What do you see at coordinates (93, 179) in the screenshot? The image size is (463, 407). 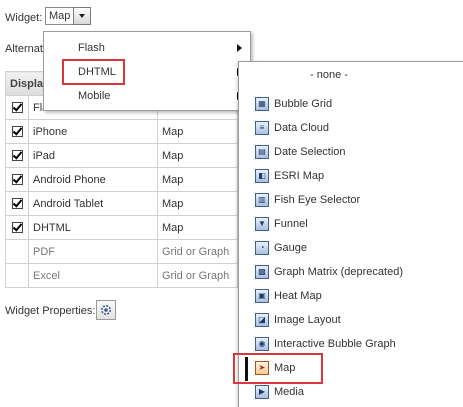 I see `row-name: Android Phone` at bounding box center [93, 179].